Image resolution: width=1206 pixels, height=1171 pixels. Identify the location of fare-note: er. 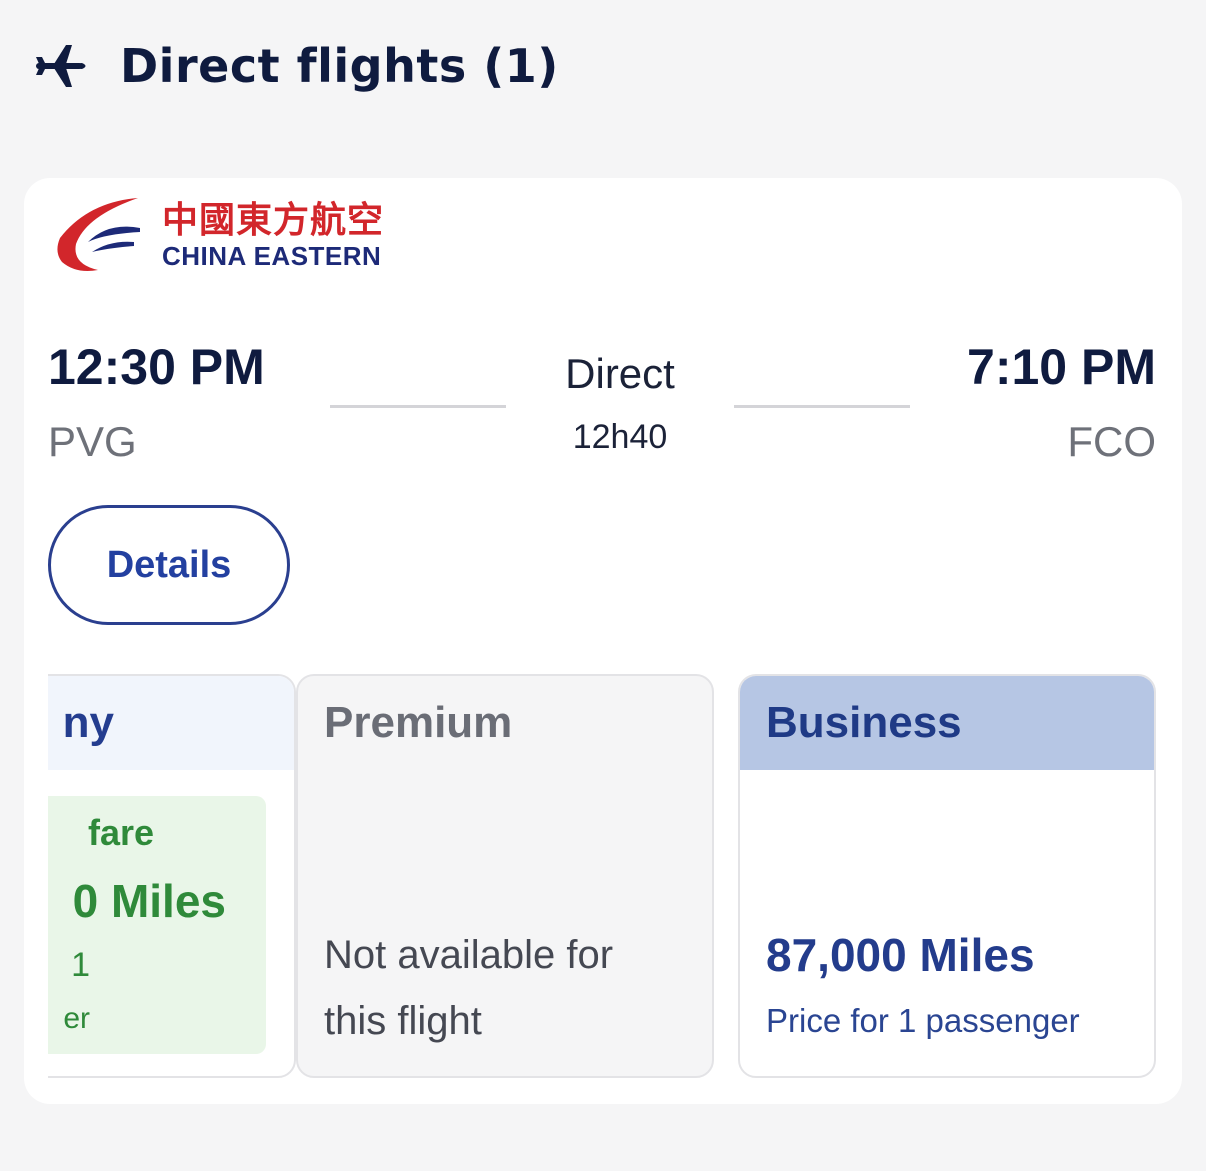
(76, 1018).